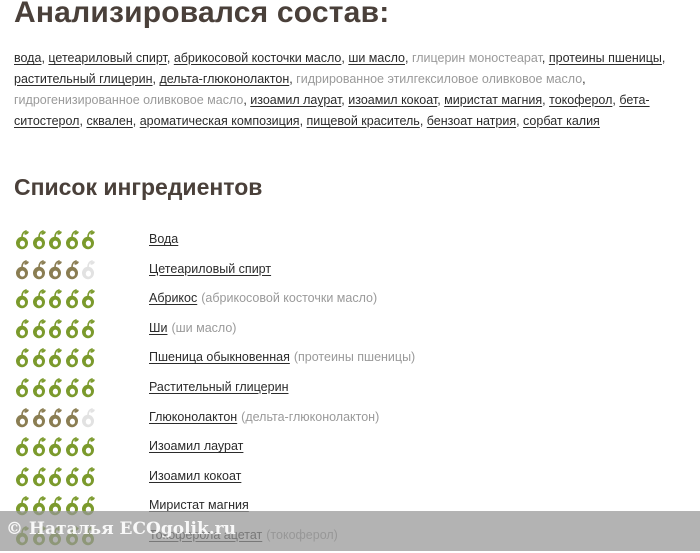 The height and width of the screenshot is (553, 700). I want to click on ingredients-list-title: Список ингредиентов, so click(138, 187).